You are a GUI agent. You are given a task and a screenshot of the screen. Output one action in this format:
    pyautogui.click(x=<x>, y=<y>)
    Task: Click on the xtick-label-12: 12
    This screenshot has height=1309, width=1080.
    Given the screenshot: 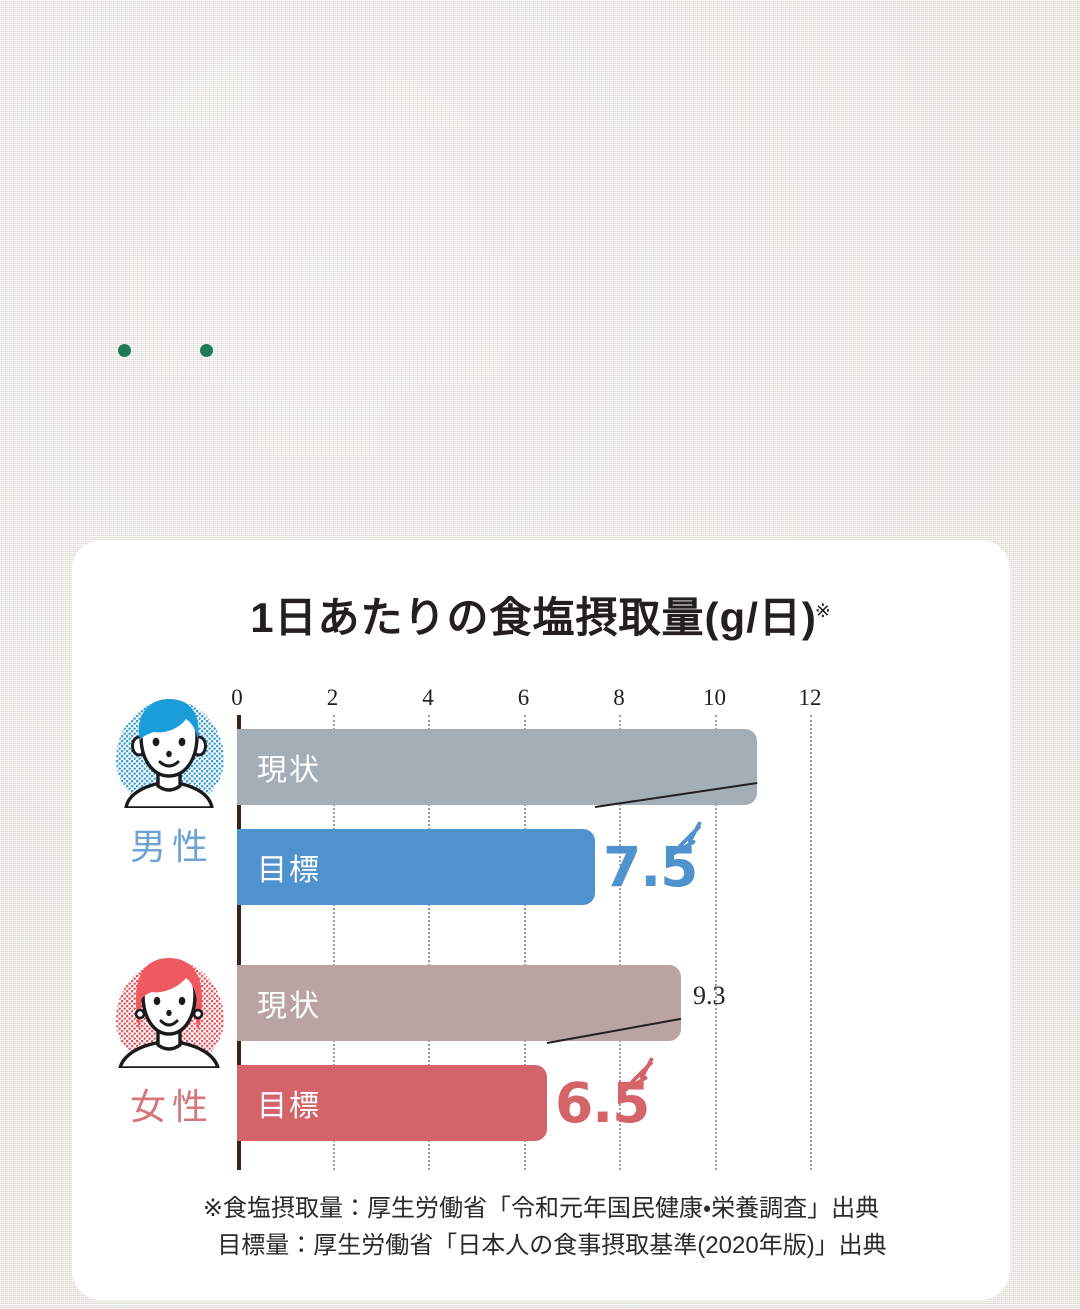 What is the action you would take?
    pyautogui.click(x=810, y=697)
    